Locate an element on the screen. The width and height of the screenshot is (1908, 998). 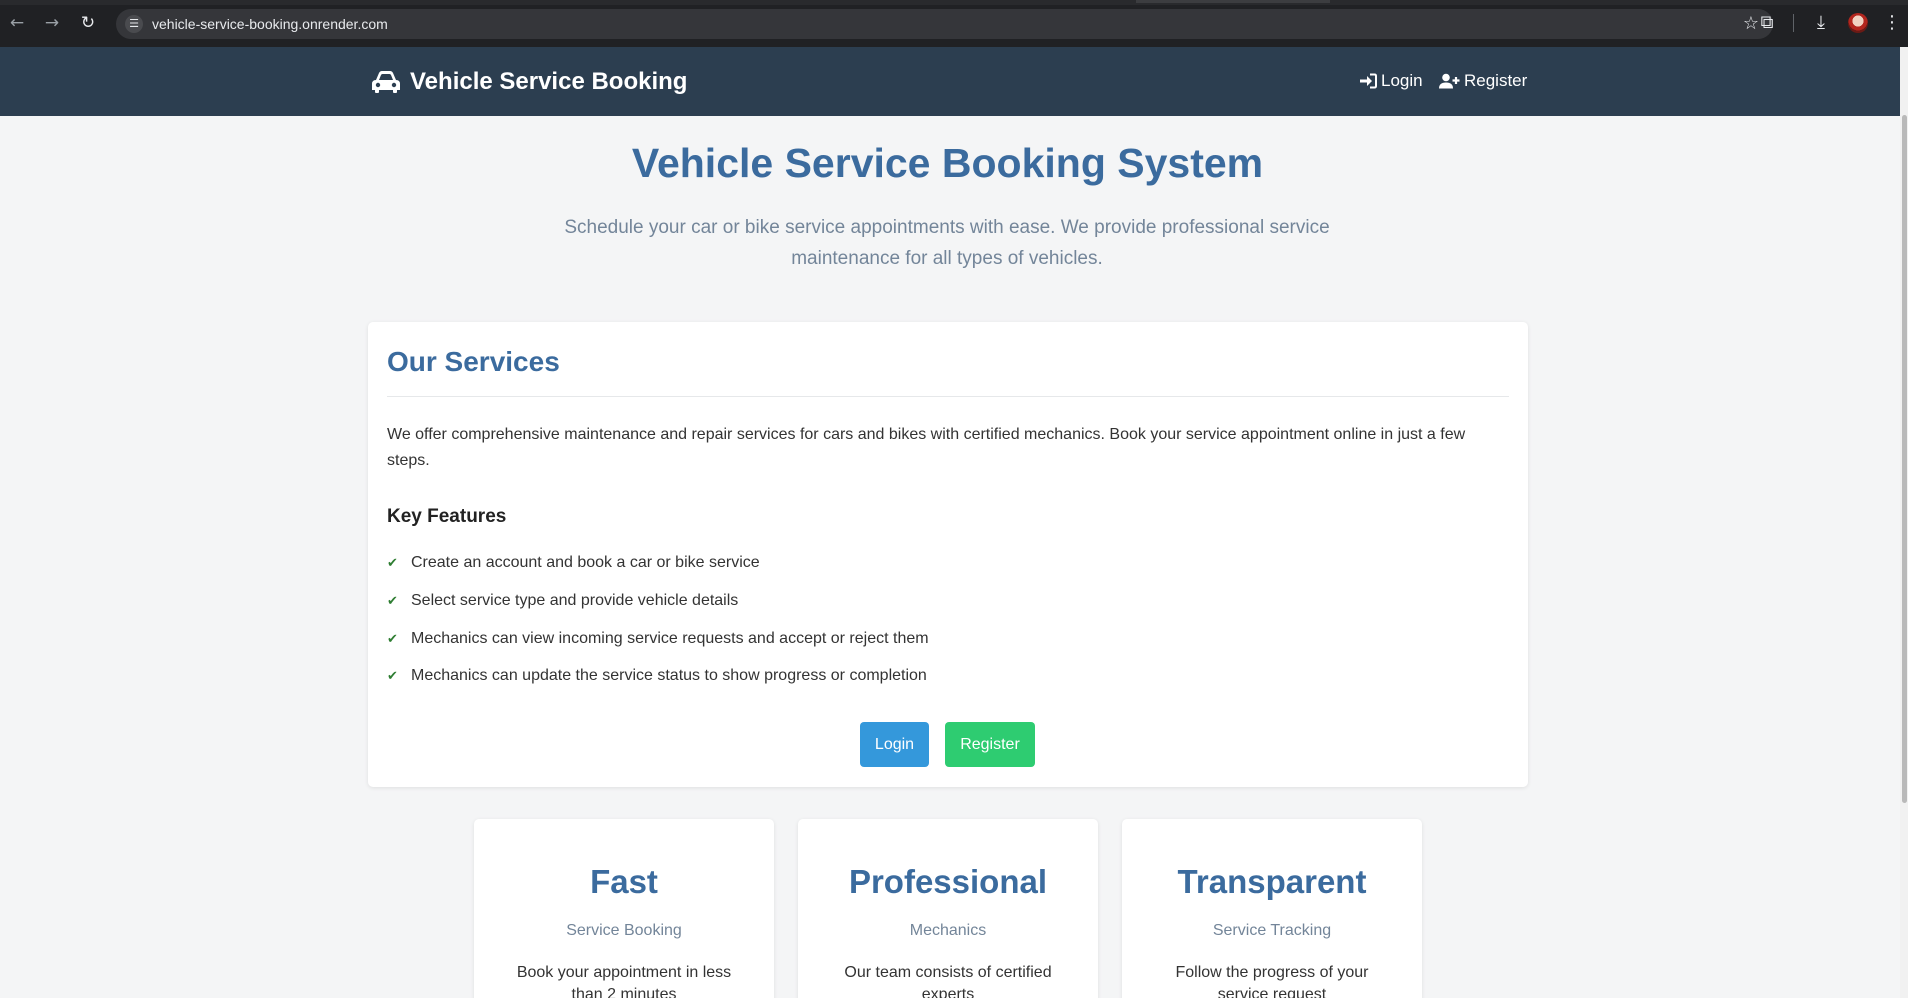
tile-title: Professional is located at coordinates (948, 881).